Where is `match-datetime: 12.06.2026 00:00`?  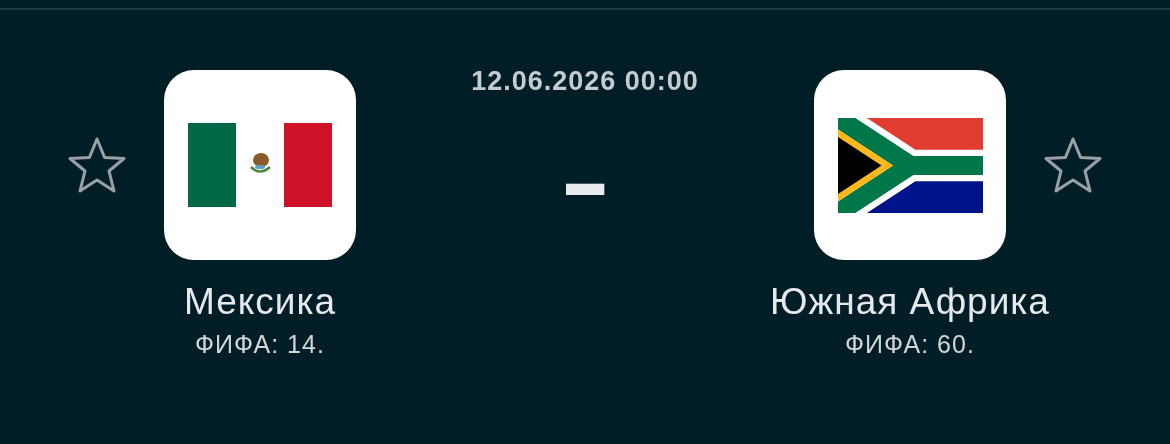 match-datetime: 12.06.2026 00:00 is located at coordinates (585, 81).